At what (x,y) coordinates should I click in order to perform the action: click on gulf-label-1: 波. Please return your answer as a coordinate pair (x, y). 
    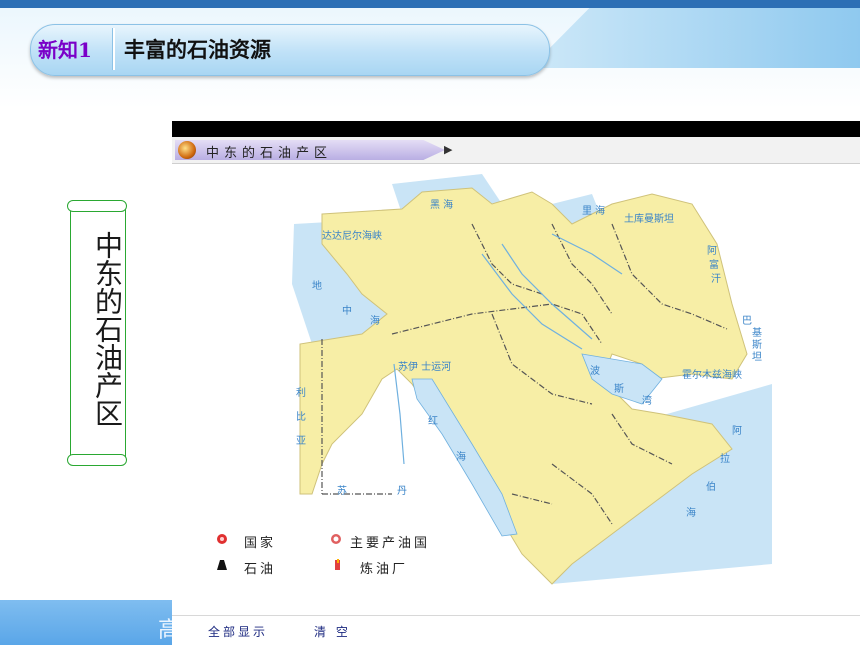
    Looking at the image, I should click on (595, 370).